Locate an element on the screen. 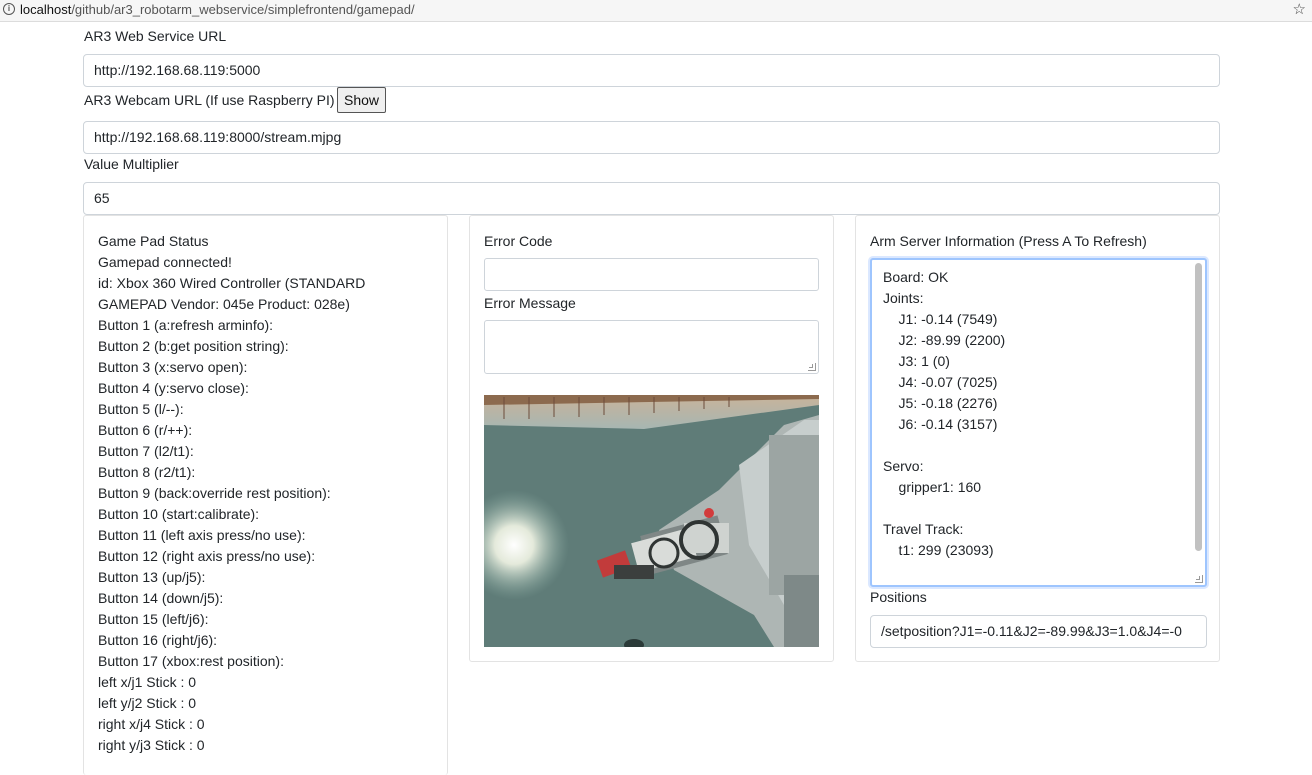 The image size is (1312, 775). gamepad-status-line: Button 13 (up/j5): is located at coordinates (152, 577).